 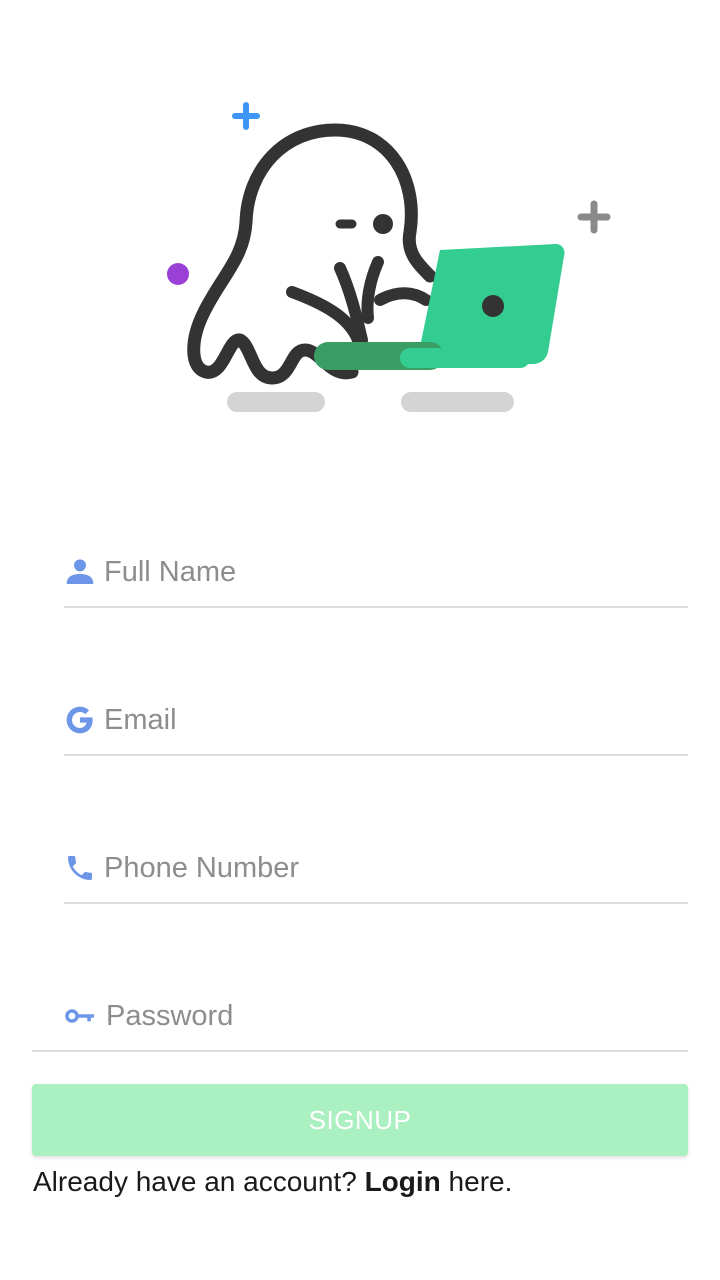 I want to click on phone-field, so click(x=376, y=862).